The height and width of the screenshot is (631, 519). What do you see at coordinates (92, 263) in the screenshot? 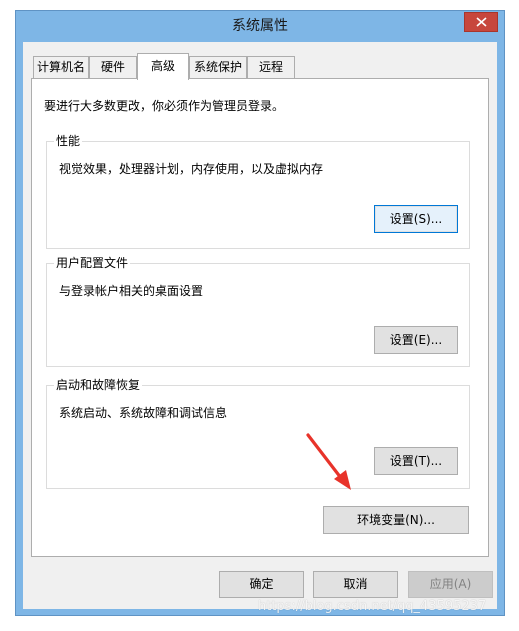
I see `user-profiles-label: 用户配置文件` at bounding box center [92, 263].